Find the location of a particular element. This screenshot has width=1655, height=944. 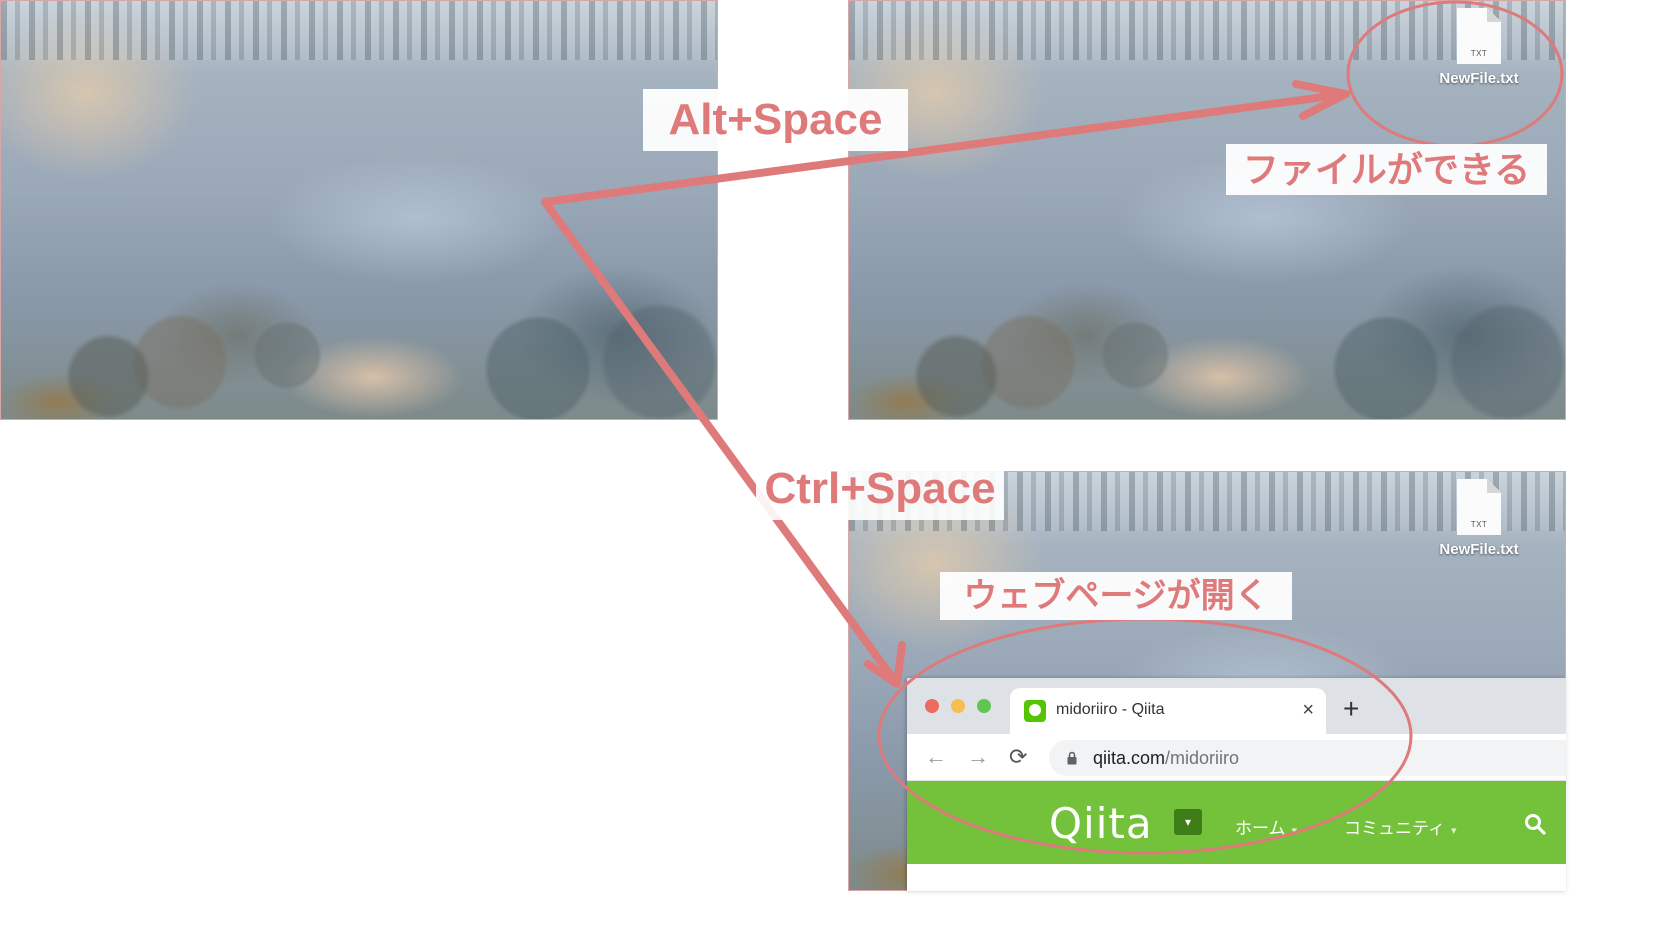

logo-dropdown-button: ▾ is located at coordinates (1188, 822).